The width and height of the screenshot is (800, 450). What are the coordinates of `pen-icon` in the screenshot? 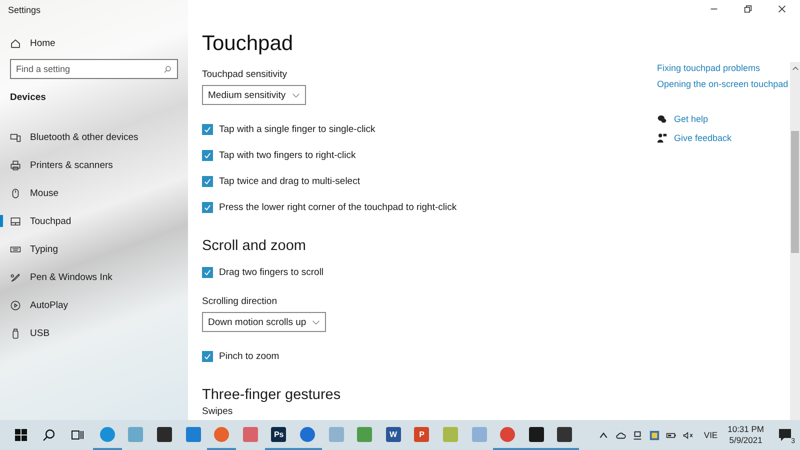 It's located at (15, 277).